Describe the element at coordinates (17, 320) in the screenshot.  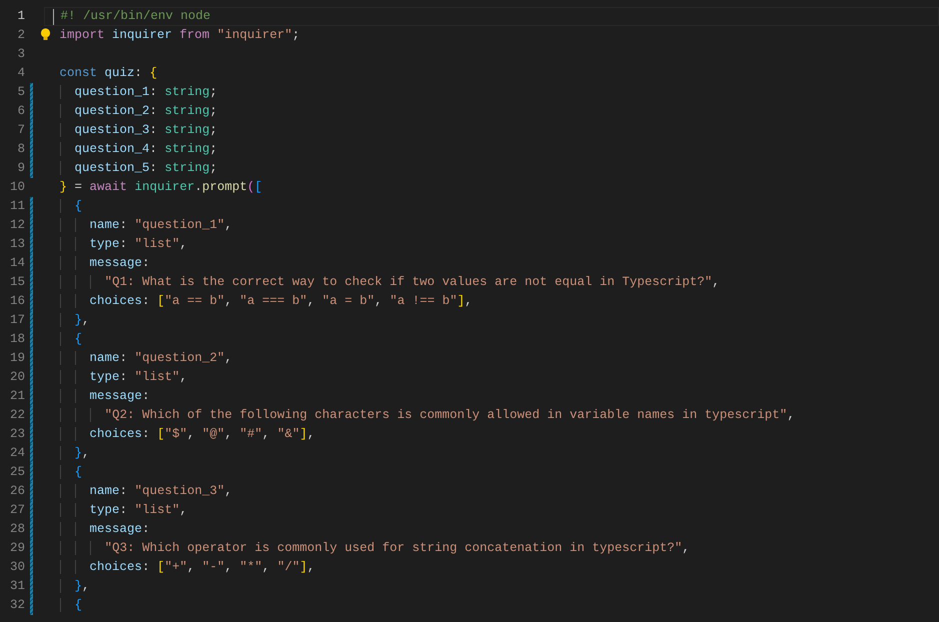
I see `line-number: 17` at that location.